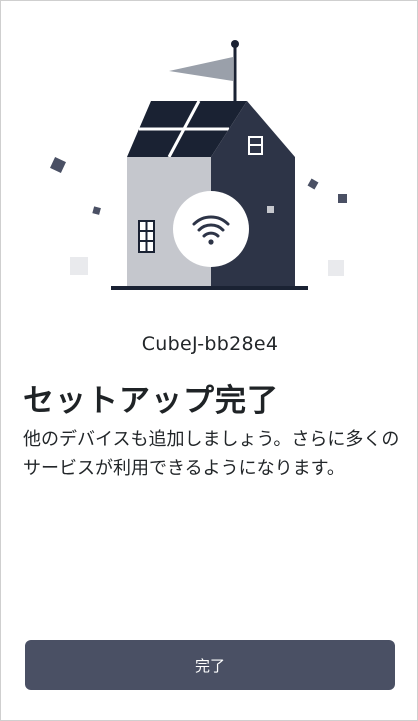 Image resolution: width=418 pixels, height=721 pixels. What do you see at coordinates (211, 229) in the screenshot?
I see `wifi-badge` at bounding box center [211, 229].